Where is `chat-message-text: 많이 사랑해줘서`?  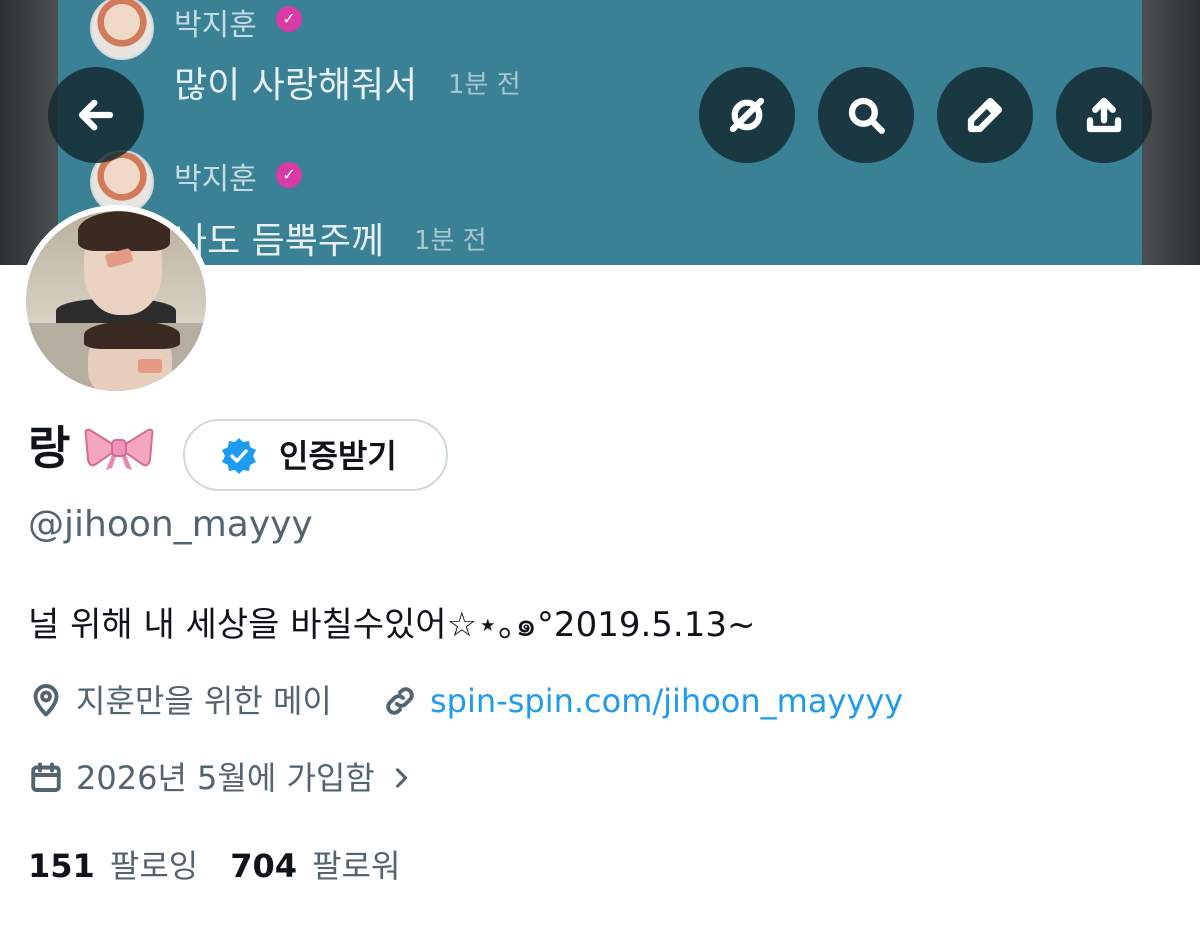 chat-message-text: 많이 사랑해줘서 is located at coordinates (296, 85).